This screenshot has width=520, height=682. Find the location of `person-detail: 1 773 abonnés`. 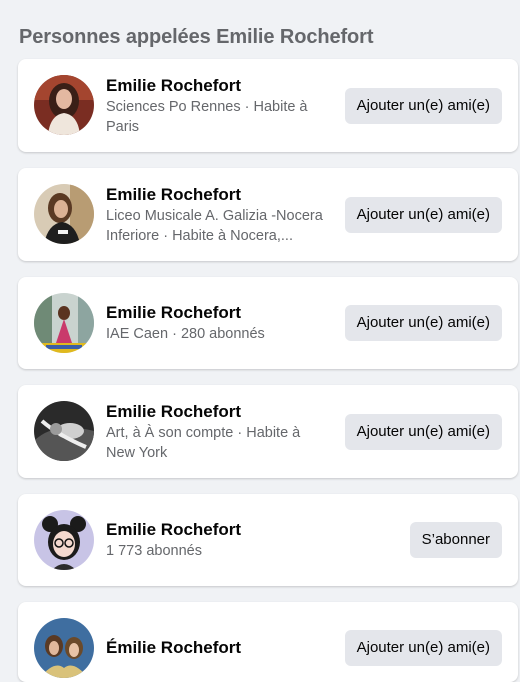

person-detail: 1 773 abonnés is located at coordinates (154, 551).